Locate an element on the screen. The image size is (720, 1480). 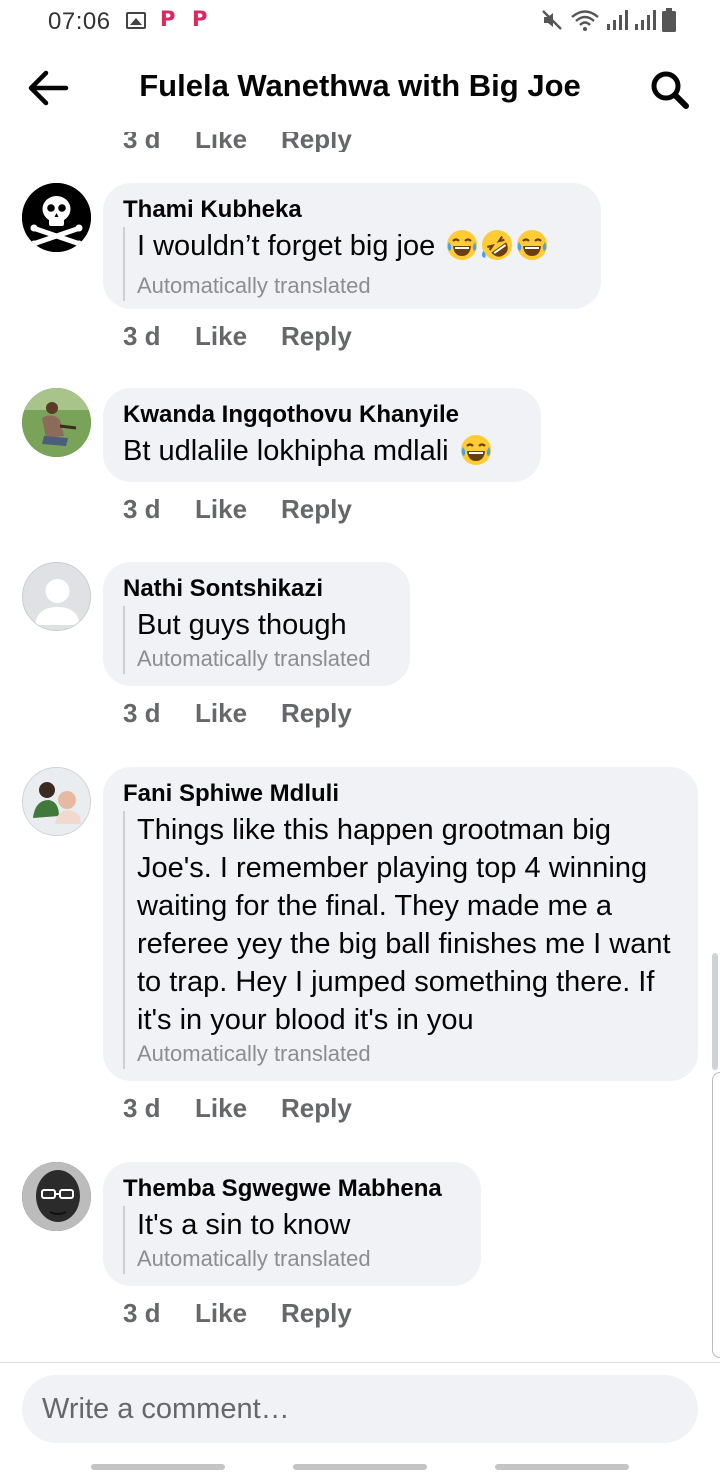
default-avatar-icon is located at coordinates (56, 596).